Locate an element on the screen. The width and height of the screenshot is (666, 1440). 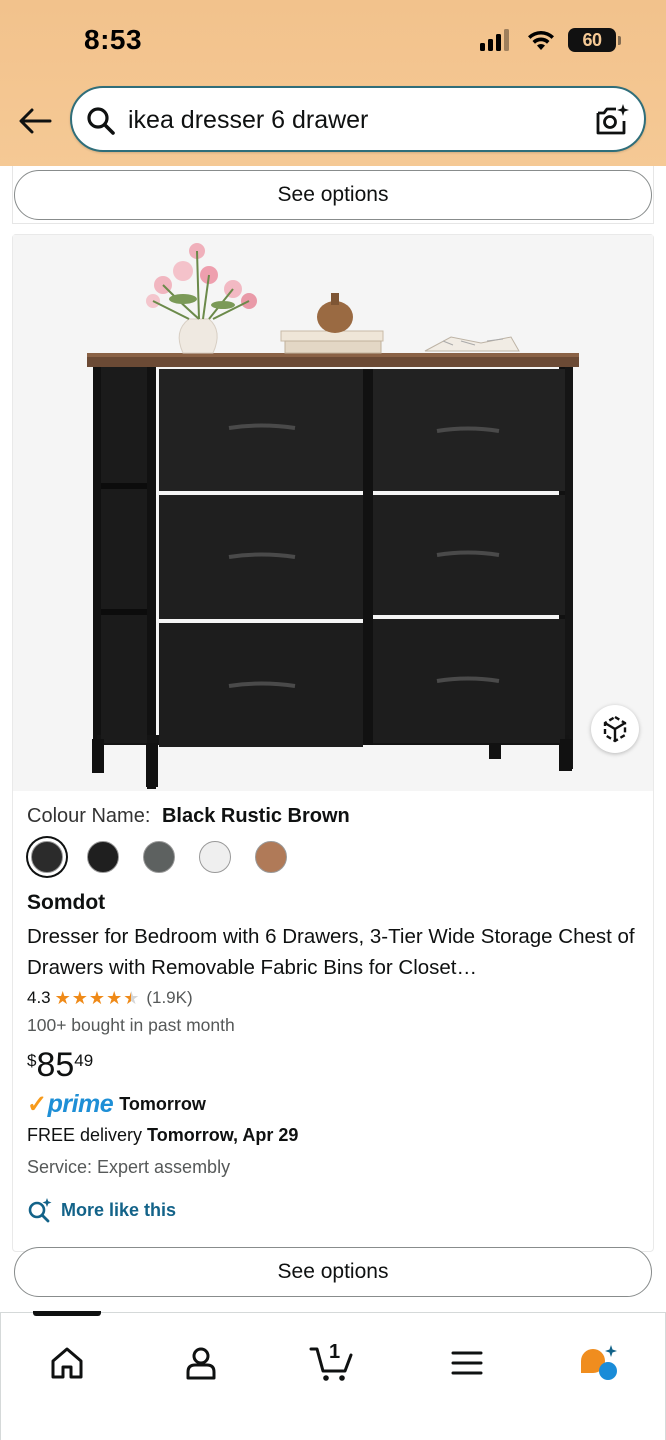
nav-rufus is located at coordinates (599, 1363).